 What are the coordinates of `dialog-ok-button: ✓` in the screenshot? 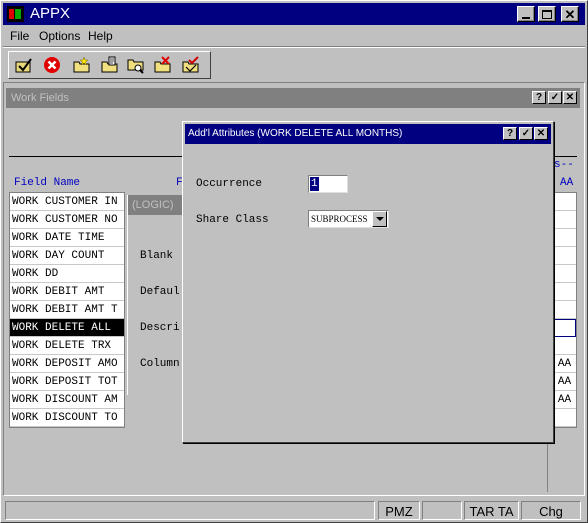 It's located at (526, 133).